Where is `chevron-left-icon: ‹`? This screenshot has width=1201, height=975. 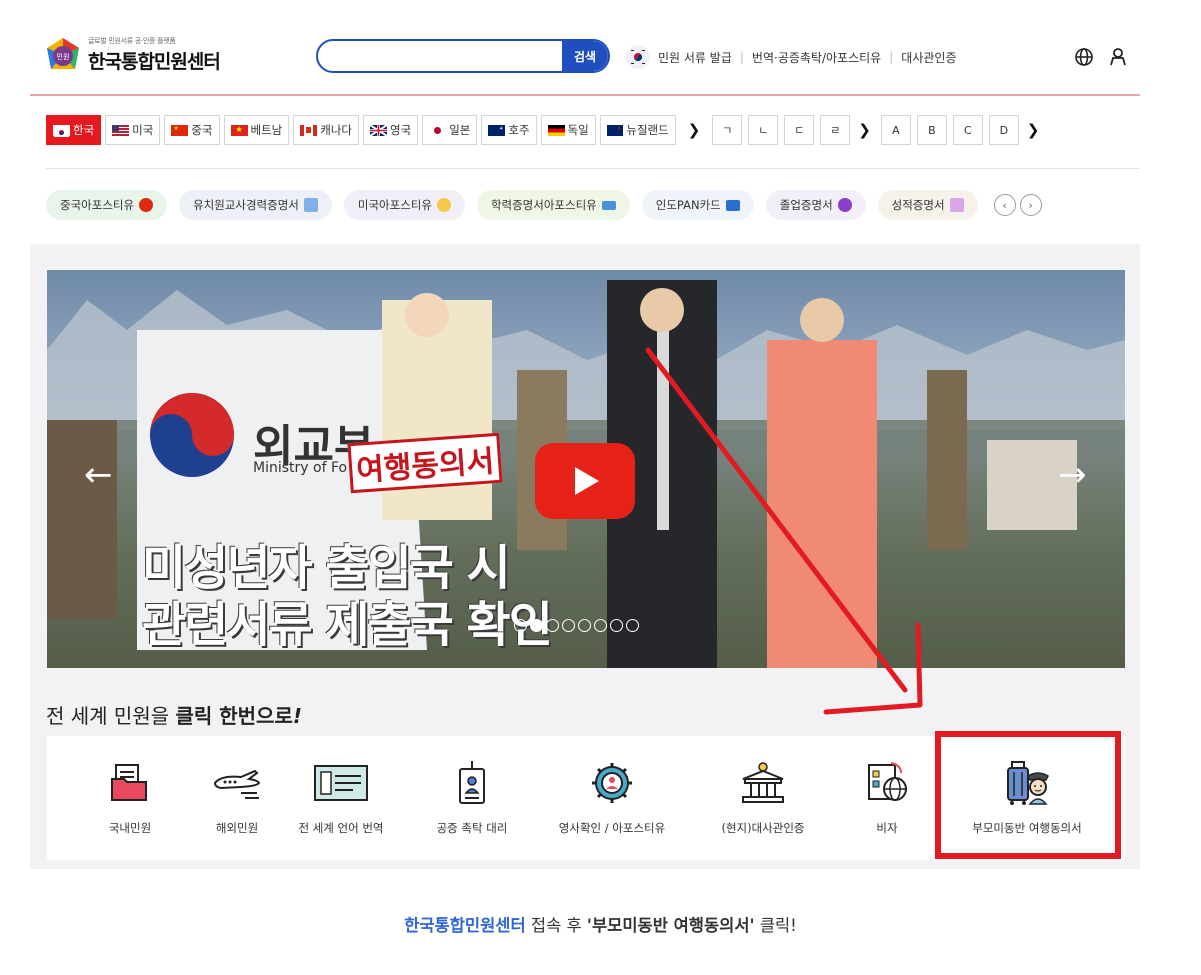 chevron-left-icon: ‹ is located at coordinates (1004, 205).